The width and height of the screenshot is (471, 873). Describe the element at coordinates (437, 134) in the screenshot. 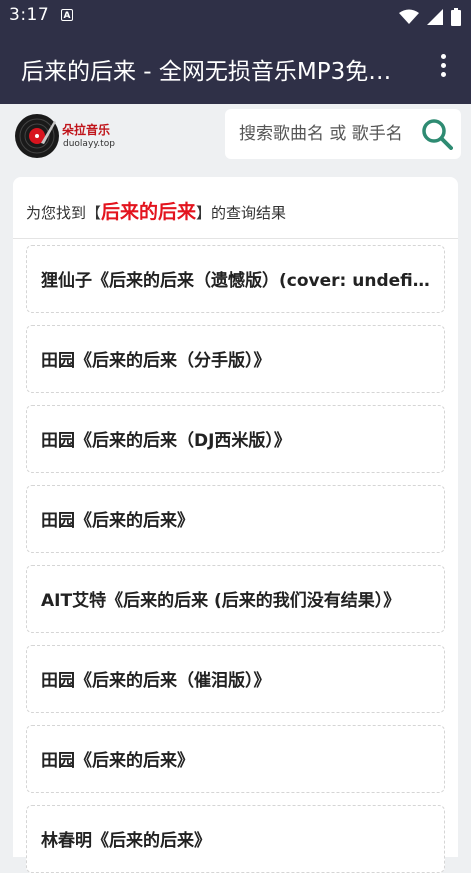

I see `search-icon` at that location.